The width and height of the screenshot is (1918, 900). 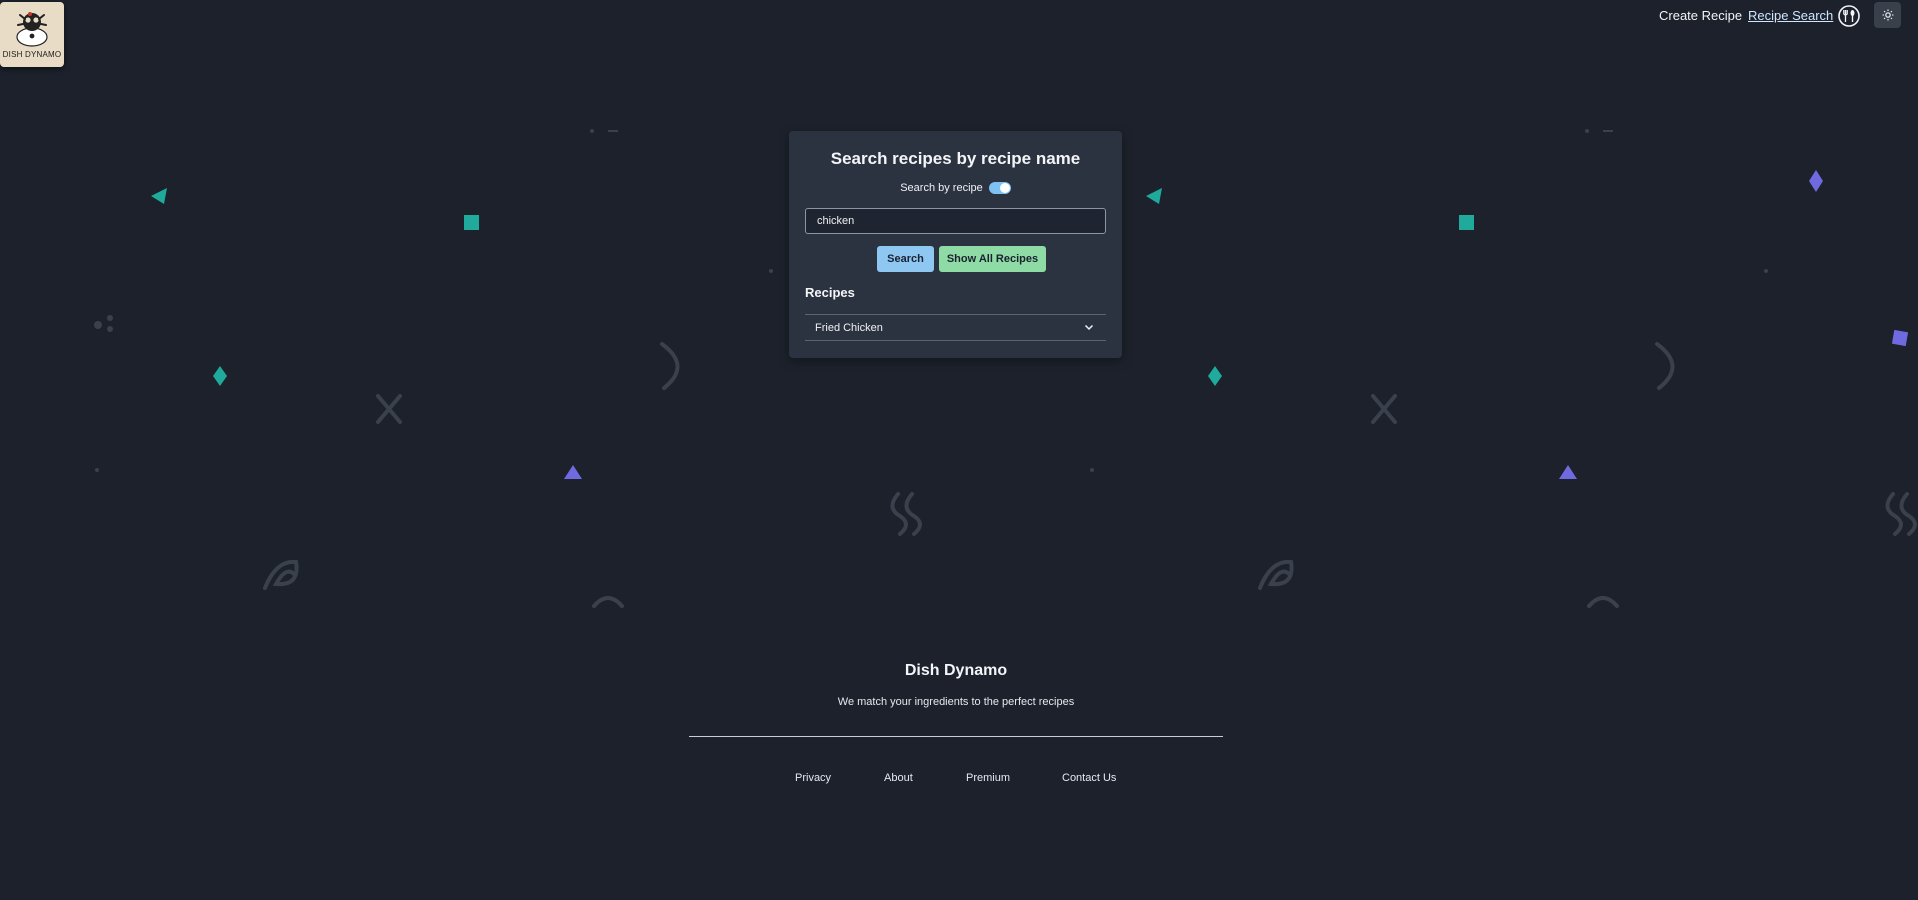 What do you see at coordinates (988, 778) in the screenshot?
I see `footer-link-premium: Premium` at bounding box center [988, 778].